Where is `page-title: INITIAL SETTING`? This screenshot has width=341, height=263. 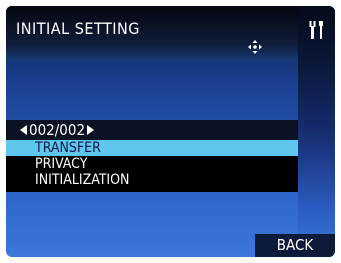
page-title: INITIAL SETTING is located at coordinates (78, 28).